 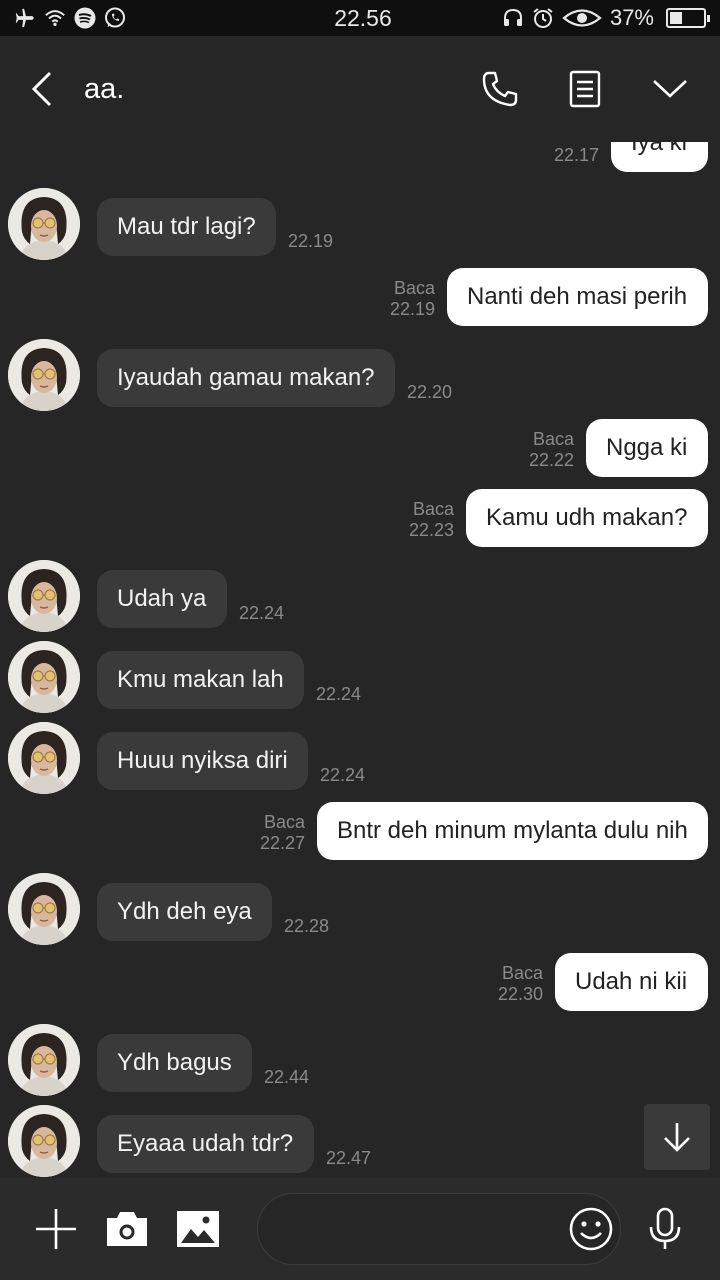 What do you see at coordinates (360, 982) in the screenshot?
I see `outgoing-message: Udah ni kii Baca 22.30` at bounding box center [360, 982].